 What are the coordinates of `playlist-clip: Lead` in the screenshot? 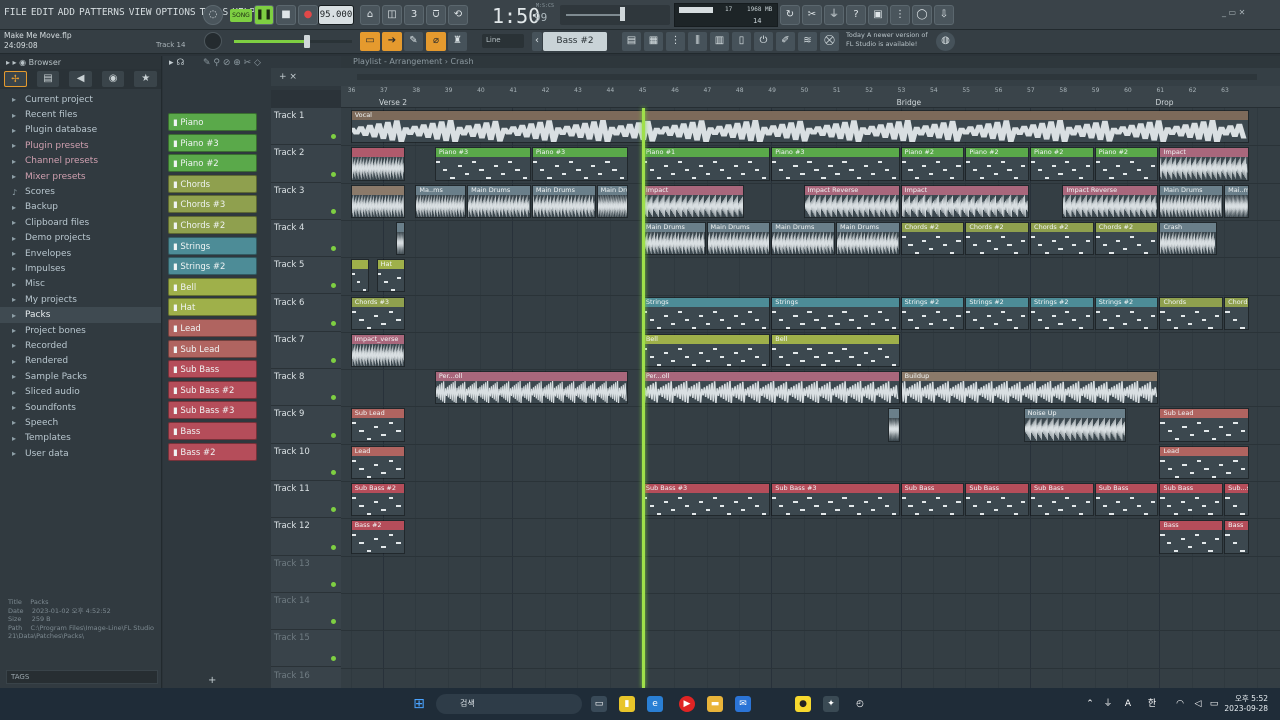 It's located at (1204, 462).